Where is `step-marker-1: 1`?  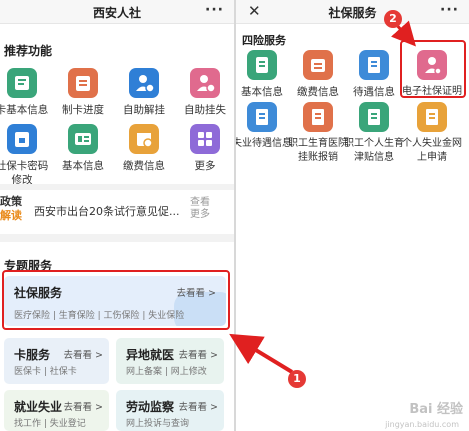 step-marker-1: 1 is located at coordinates (297, 379).